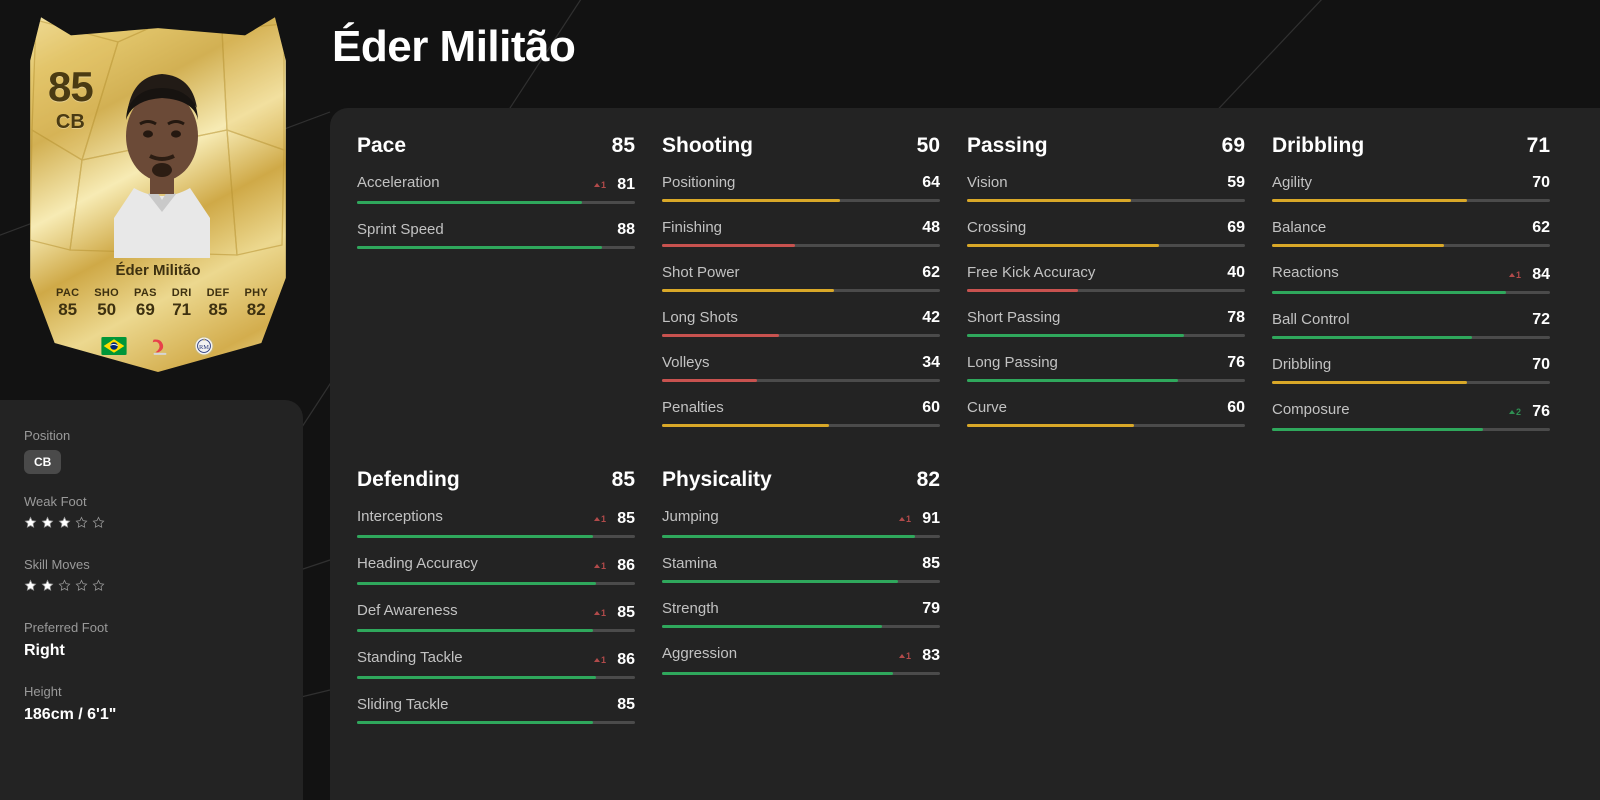  Describe the element at coordinates (1541, 274) in the screenshot. I see `stat-value: 84` at that location.